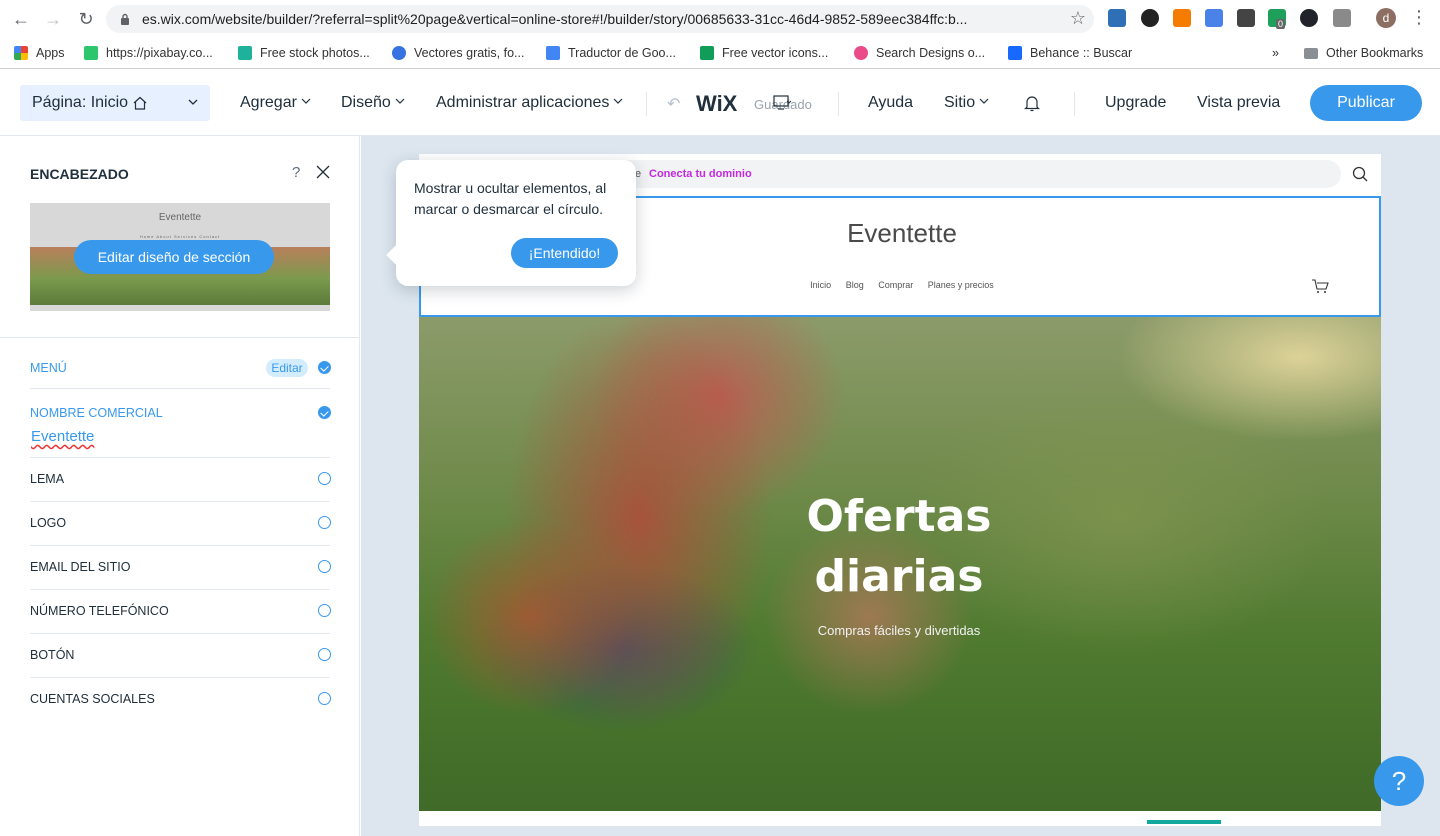  What do you see at coordinates (268, 102) in the screenshot?
I see `menu-add-label: Agregar` at bounding box center [268, 102].